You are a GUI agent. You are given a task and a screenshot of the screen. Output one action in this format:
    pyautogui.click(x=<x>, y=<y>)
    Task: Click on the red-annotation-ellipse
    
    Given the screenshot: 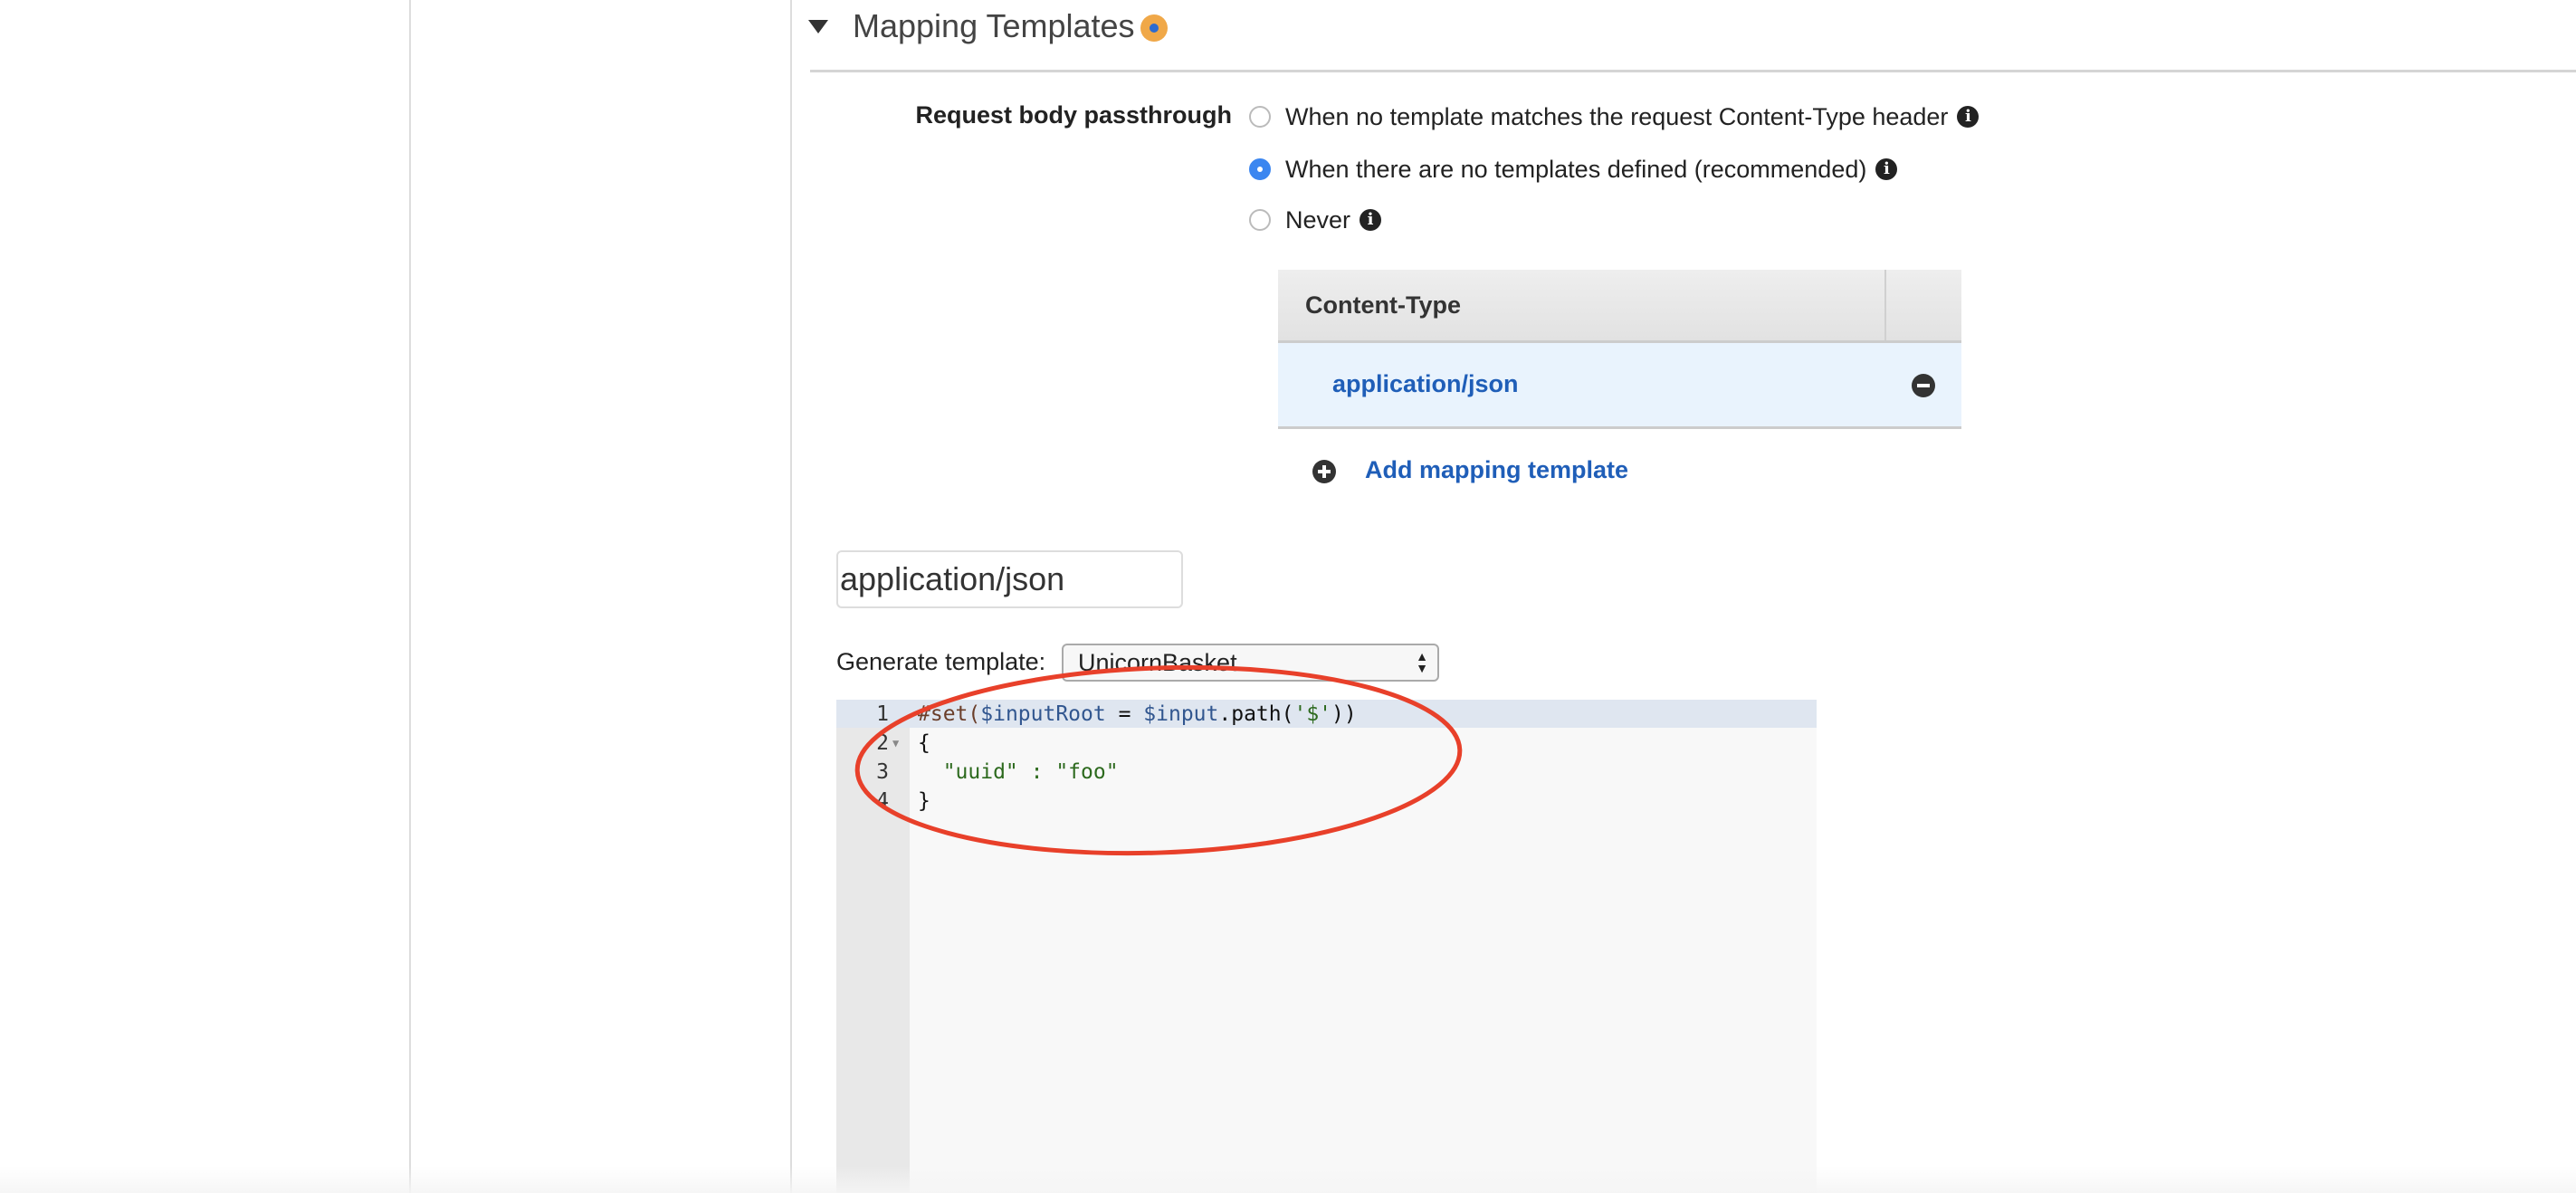 What is the action you would take?
    pyautogui.click(x=1158, y=760)
    